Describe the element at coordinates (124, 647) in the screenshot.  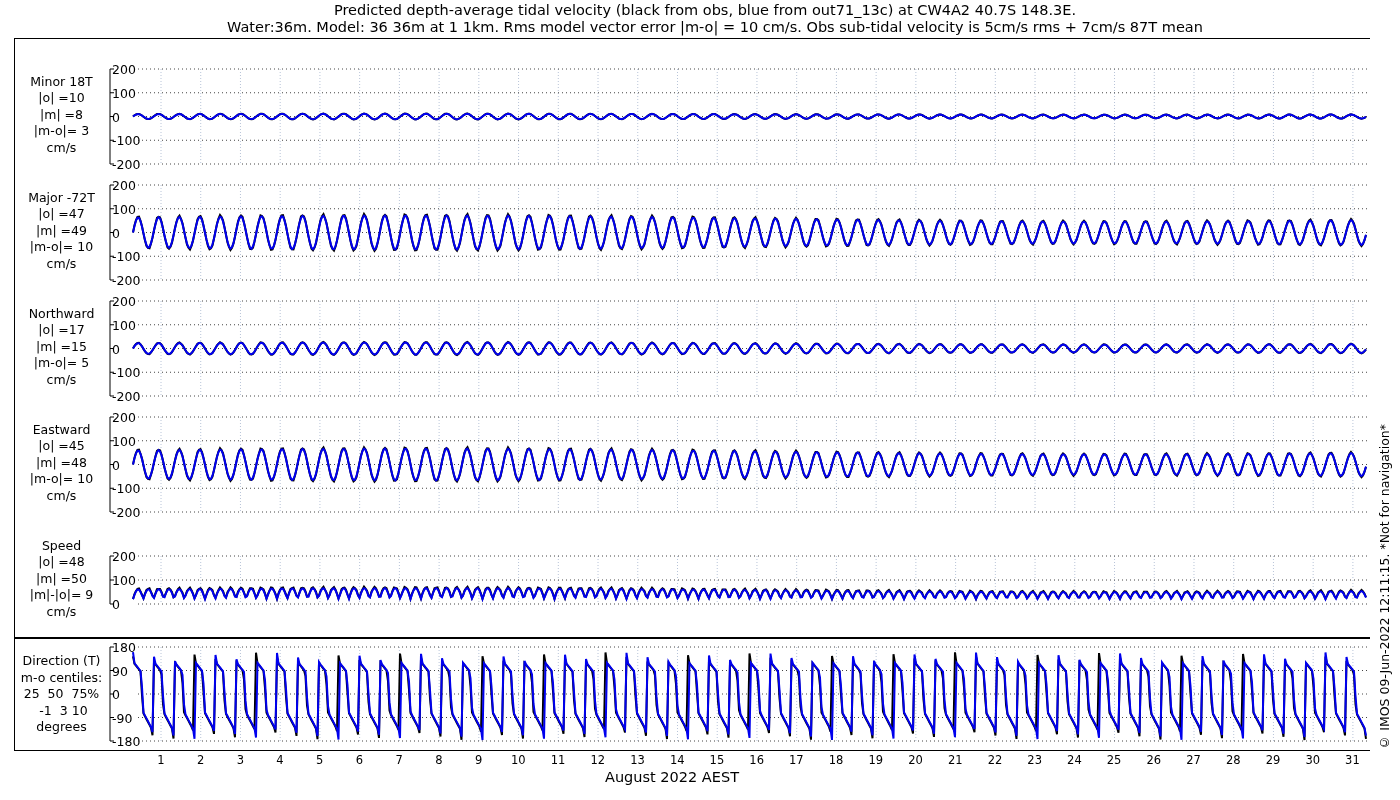
I see `tick-label: 180` at that location.